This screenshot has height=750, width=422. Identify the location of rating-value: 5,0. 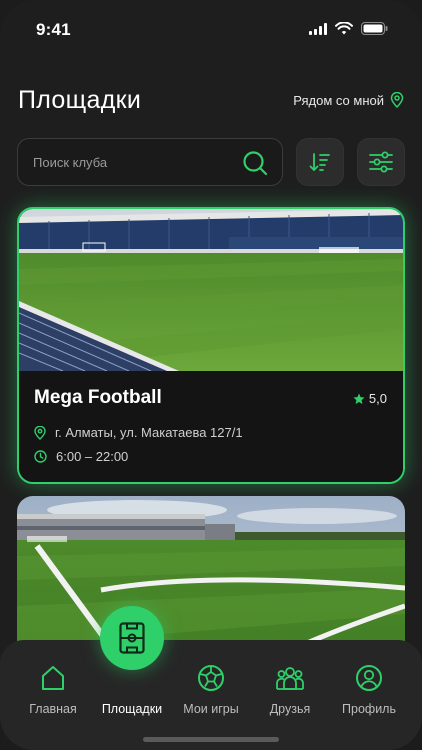
(377, 398).